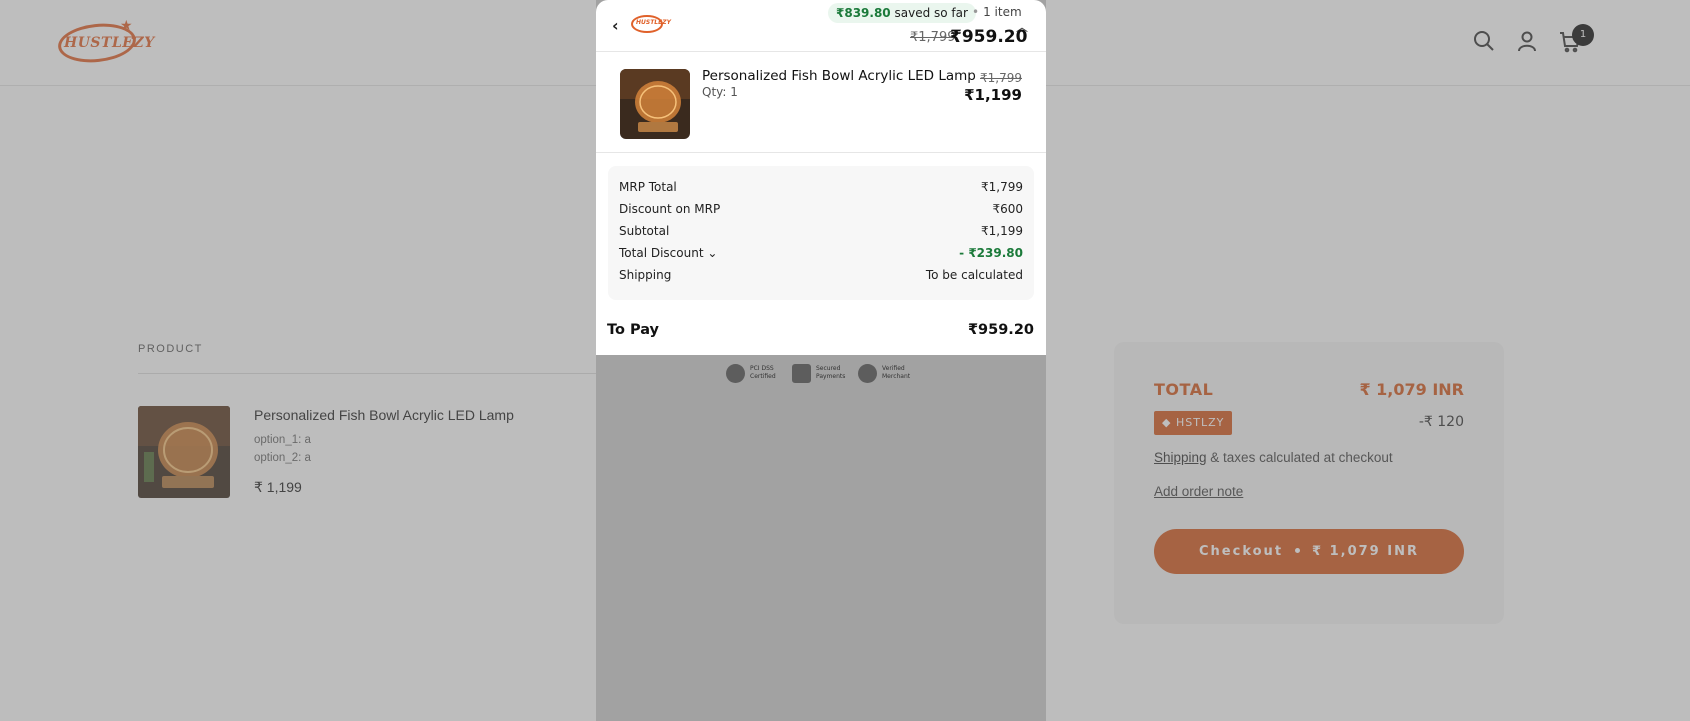 The height and width of the screenshot is (721, 1690). I want to click on original-total: ₹1,799, so click(933, 37).